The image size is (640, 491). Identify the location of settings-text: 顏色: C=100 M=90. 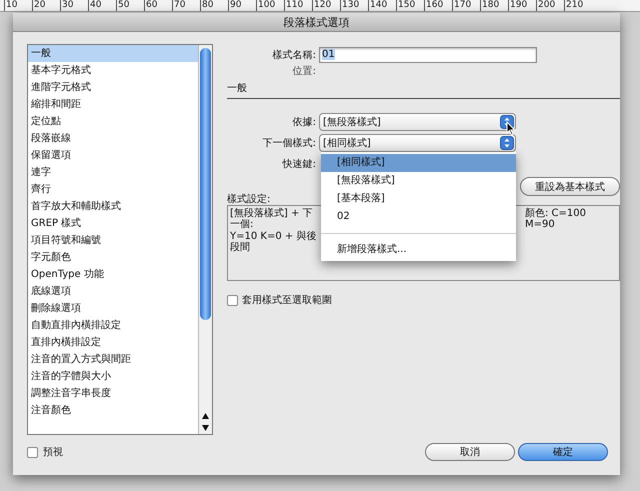
(556, 219).